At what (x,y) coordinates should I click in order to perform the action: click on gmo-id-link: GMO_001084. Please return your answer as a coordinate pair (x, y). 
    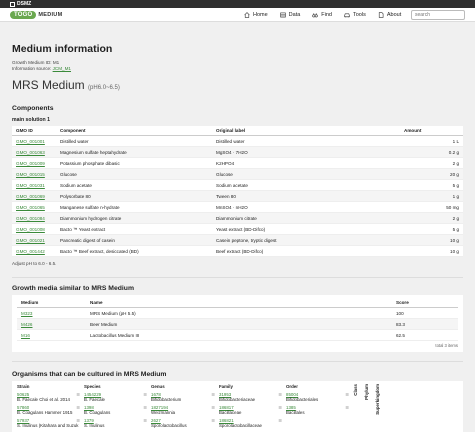
    Looking at the image, I should click on (30, 218).